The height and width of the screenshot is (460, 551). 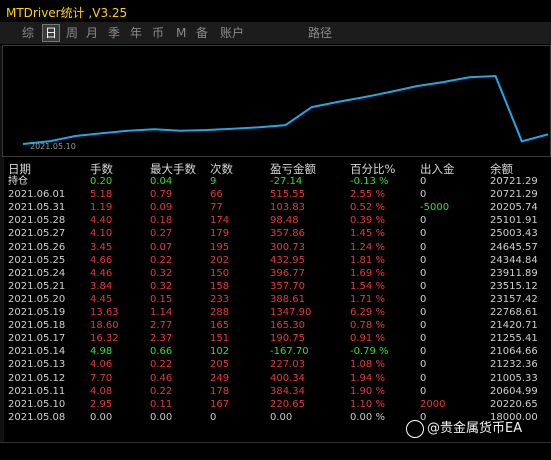 I want to click on cell-pnl: 1347.90, so click(x=291, y=312).